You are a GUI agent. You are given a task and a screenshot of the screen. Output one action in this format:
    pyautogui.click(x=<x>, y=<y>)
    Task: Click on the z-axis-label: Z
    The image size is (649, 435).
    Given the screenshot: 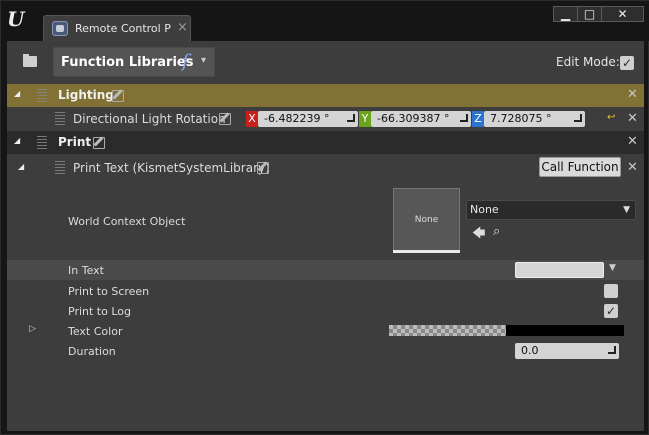 What is the action you would take?
    pyautogui.click(x=478, y=119)
    